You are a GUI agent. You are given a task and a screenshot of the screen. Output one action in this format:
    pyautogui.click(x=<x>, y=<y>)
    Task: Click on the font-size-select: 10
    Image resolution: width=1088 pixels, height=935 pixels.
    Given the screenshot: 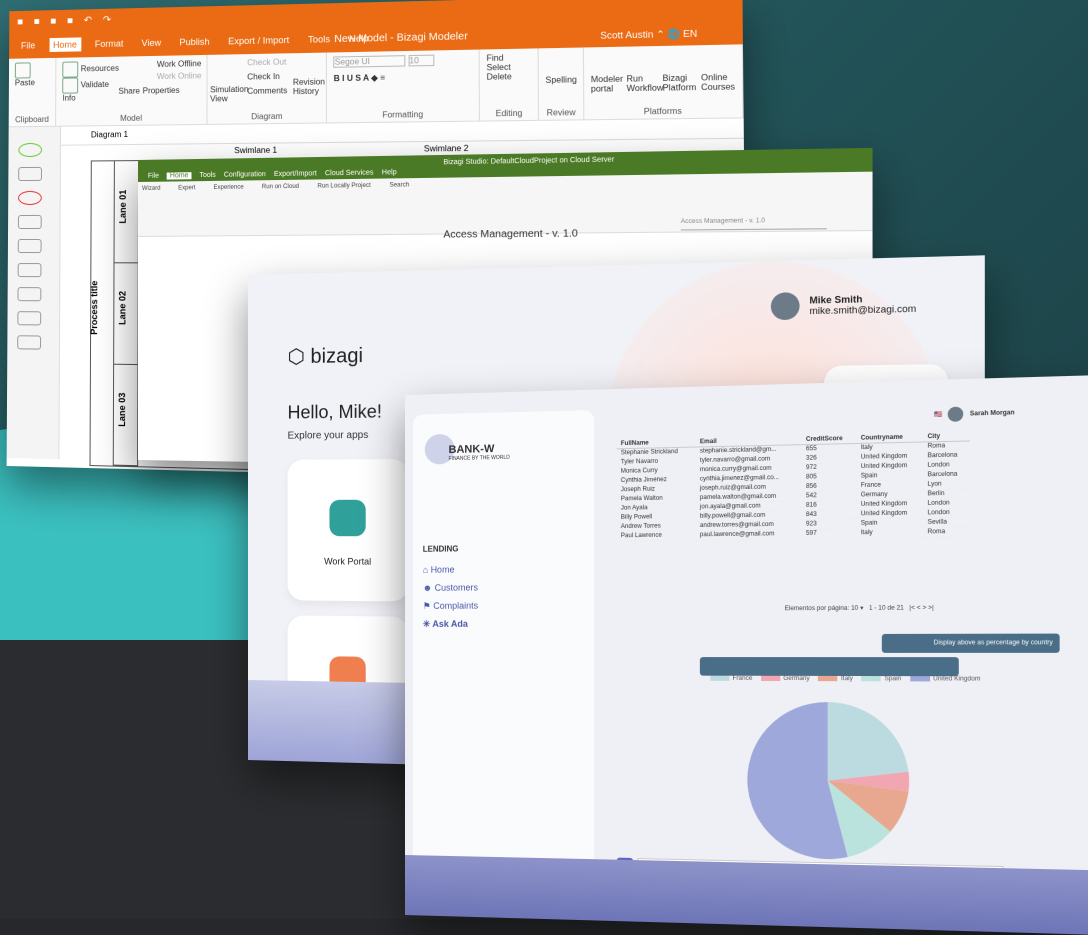 What is the action you would take?
    pyautogui.click(x=421, y=60)
    